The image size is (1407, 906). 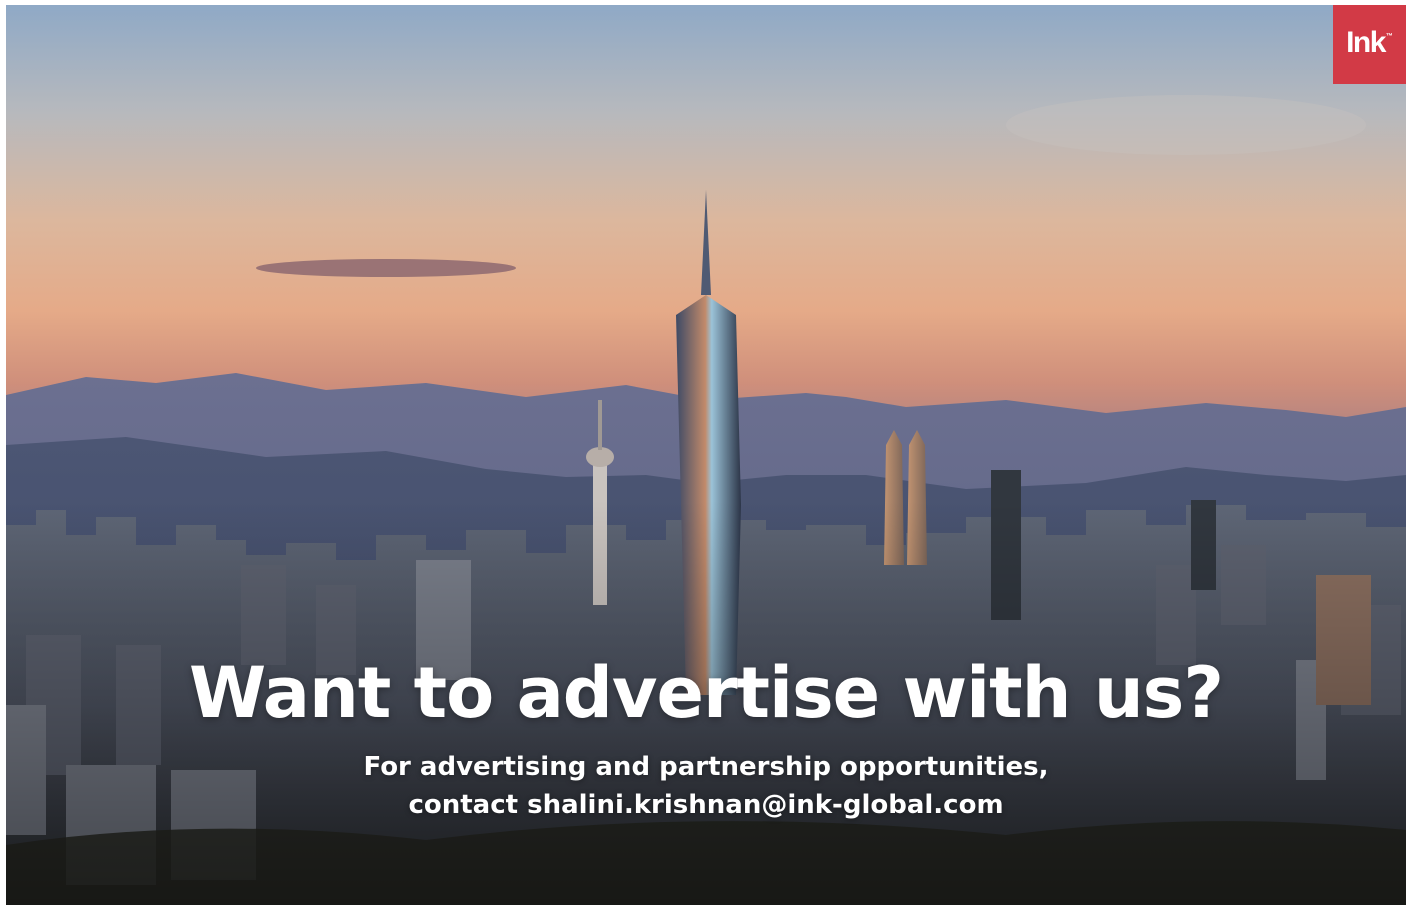 I want to click on ink-logo: Ink ™, so click(x=1369, y=44).